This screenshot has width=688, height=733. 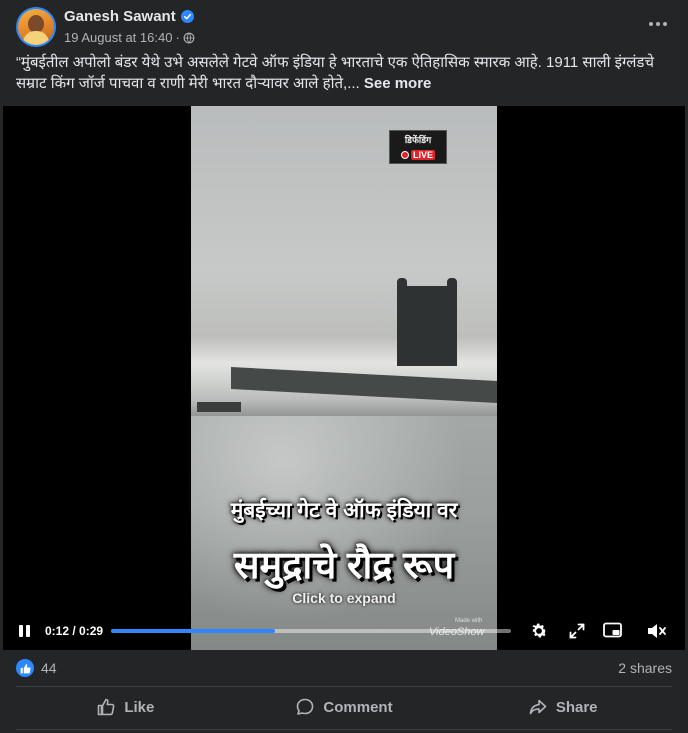 What do you see at coordinates (344, 729) in the screenshot?
I see `divider-bottom` at bounding box center [344, 729].